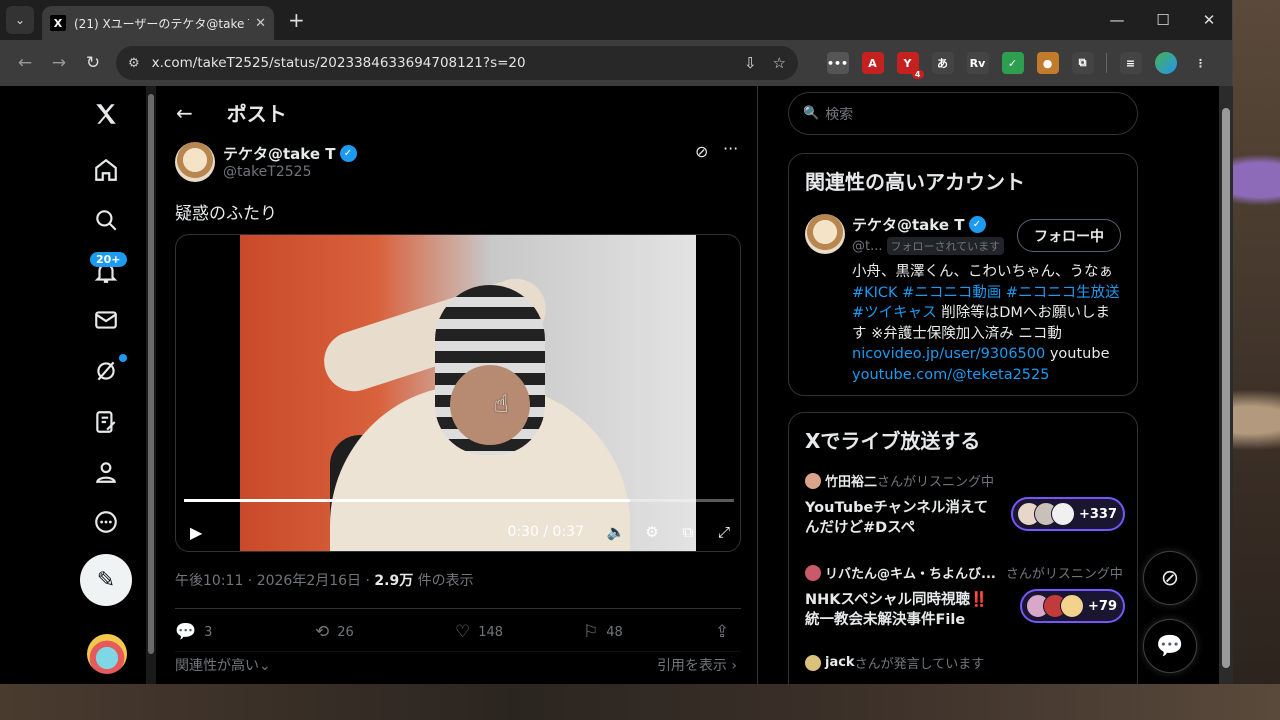 Image resolution: width=1280 pixels, height=720 pixels. What do you see at coordinates (1047, 63) in the screenshot?
I see `bottle-ext-icon: ●` at bounding box center [1047, 63].